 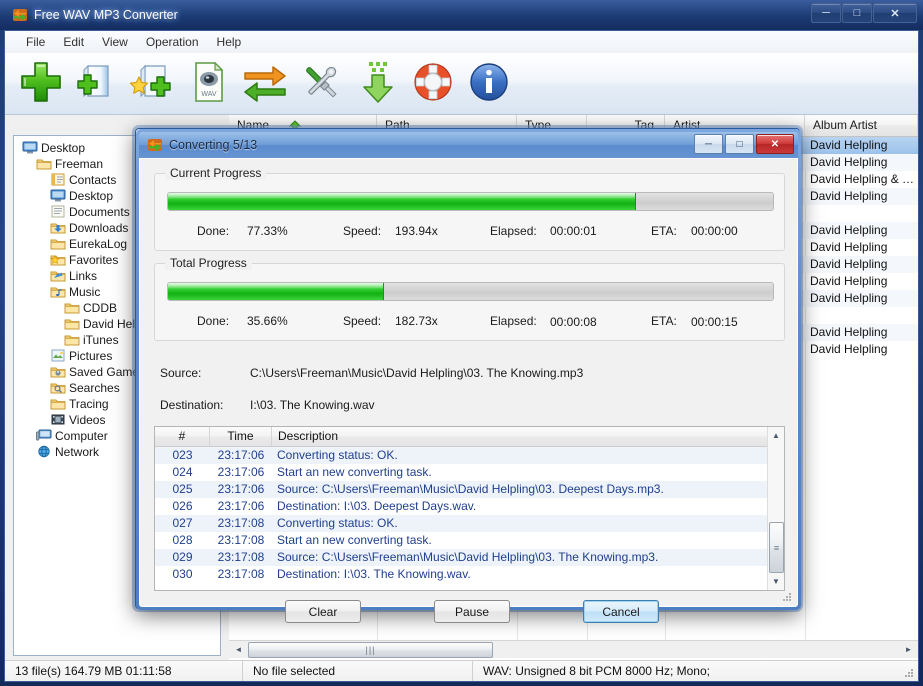 What do you see at coordinates (182, 523) in the screenshot?
I see `log-cell-num: 027` at bounding box center [182, 523].